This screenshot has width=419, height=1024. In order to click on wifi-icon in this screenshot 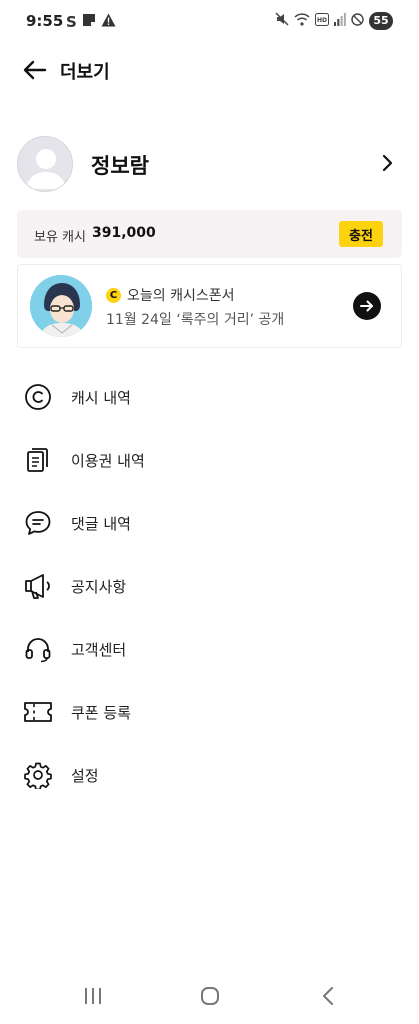, I will do `click(302, 20)`.